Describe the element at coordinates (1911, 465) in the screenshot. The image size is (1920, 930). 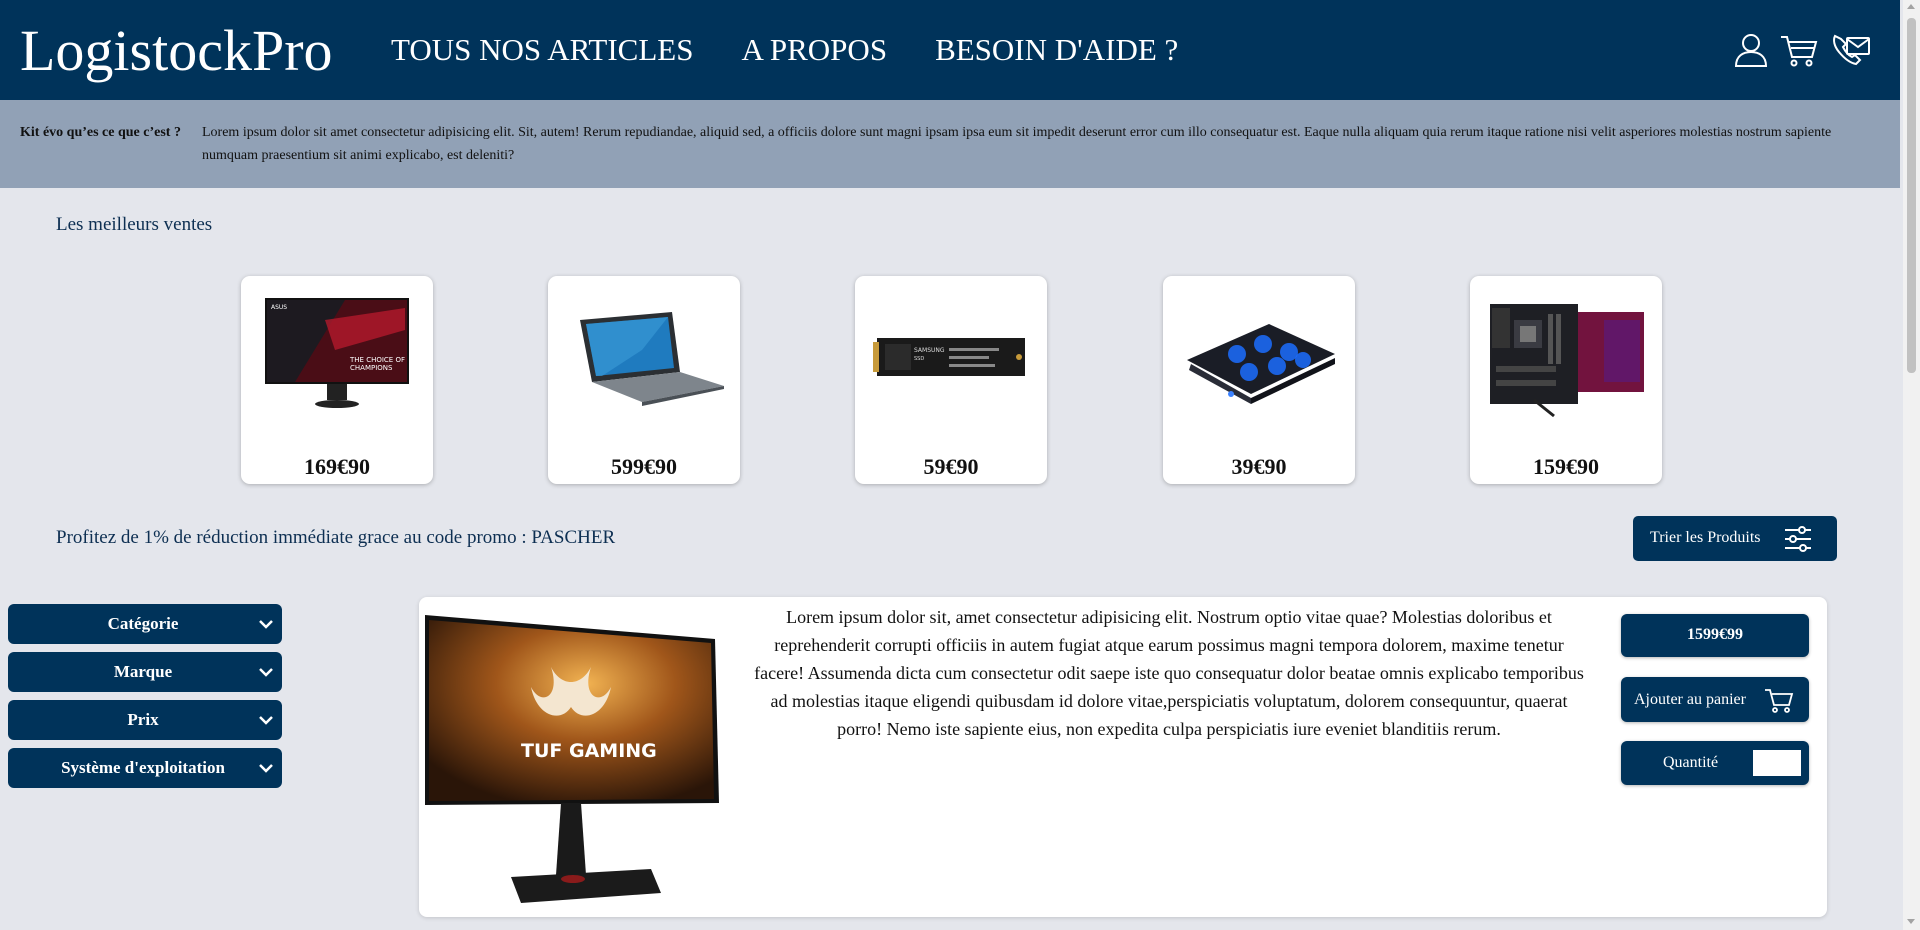
I see `page-scrollbar` at that location.